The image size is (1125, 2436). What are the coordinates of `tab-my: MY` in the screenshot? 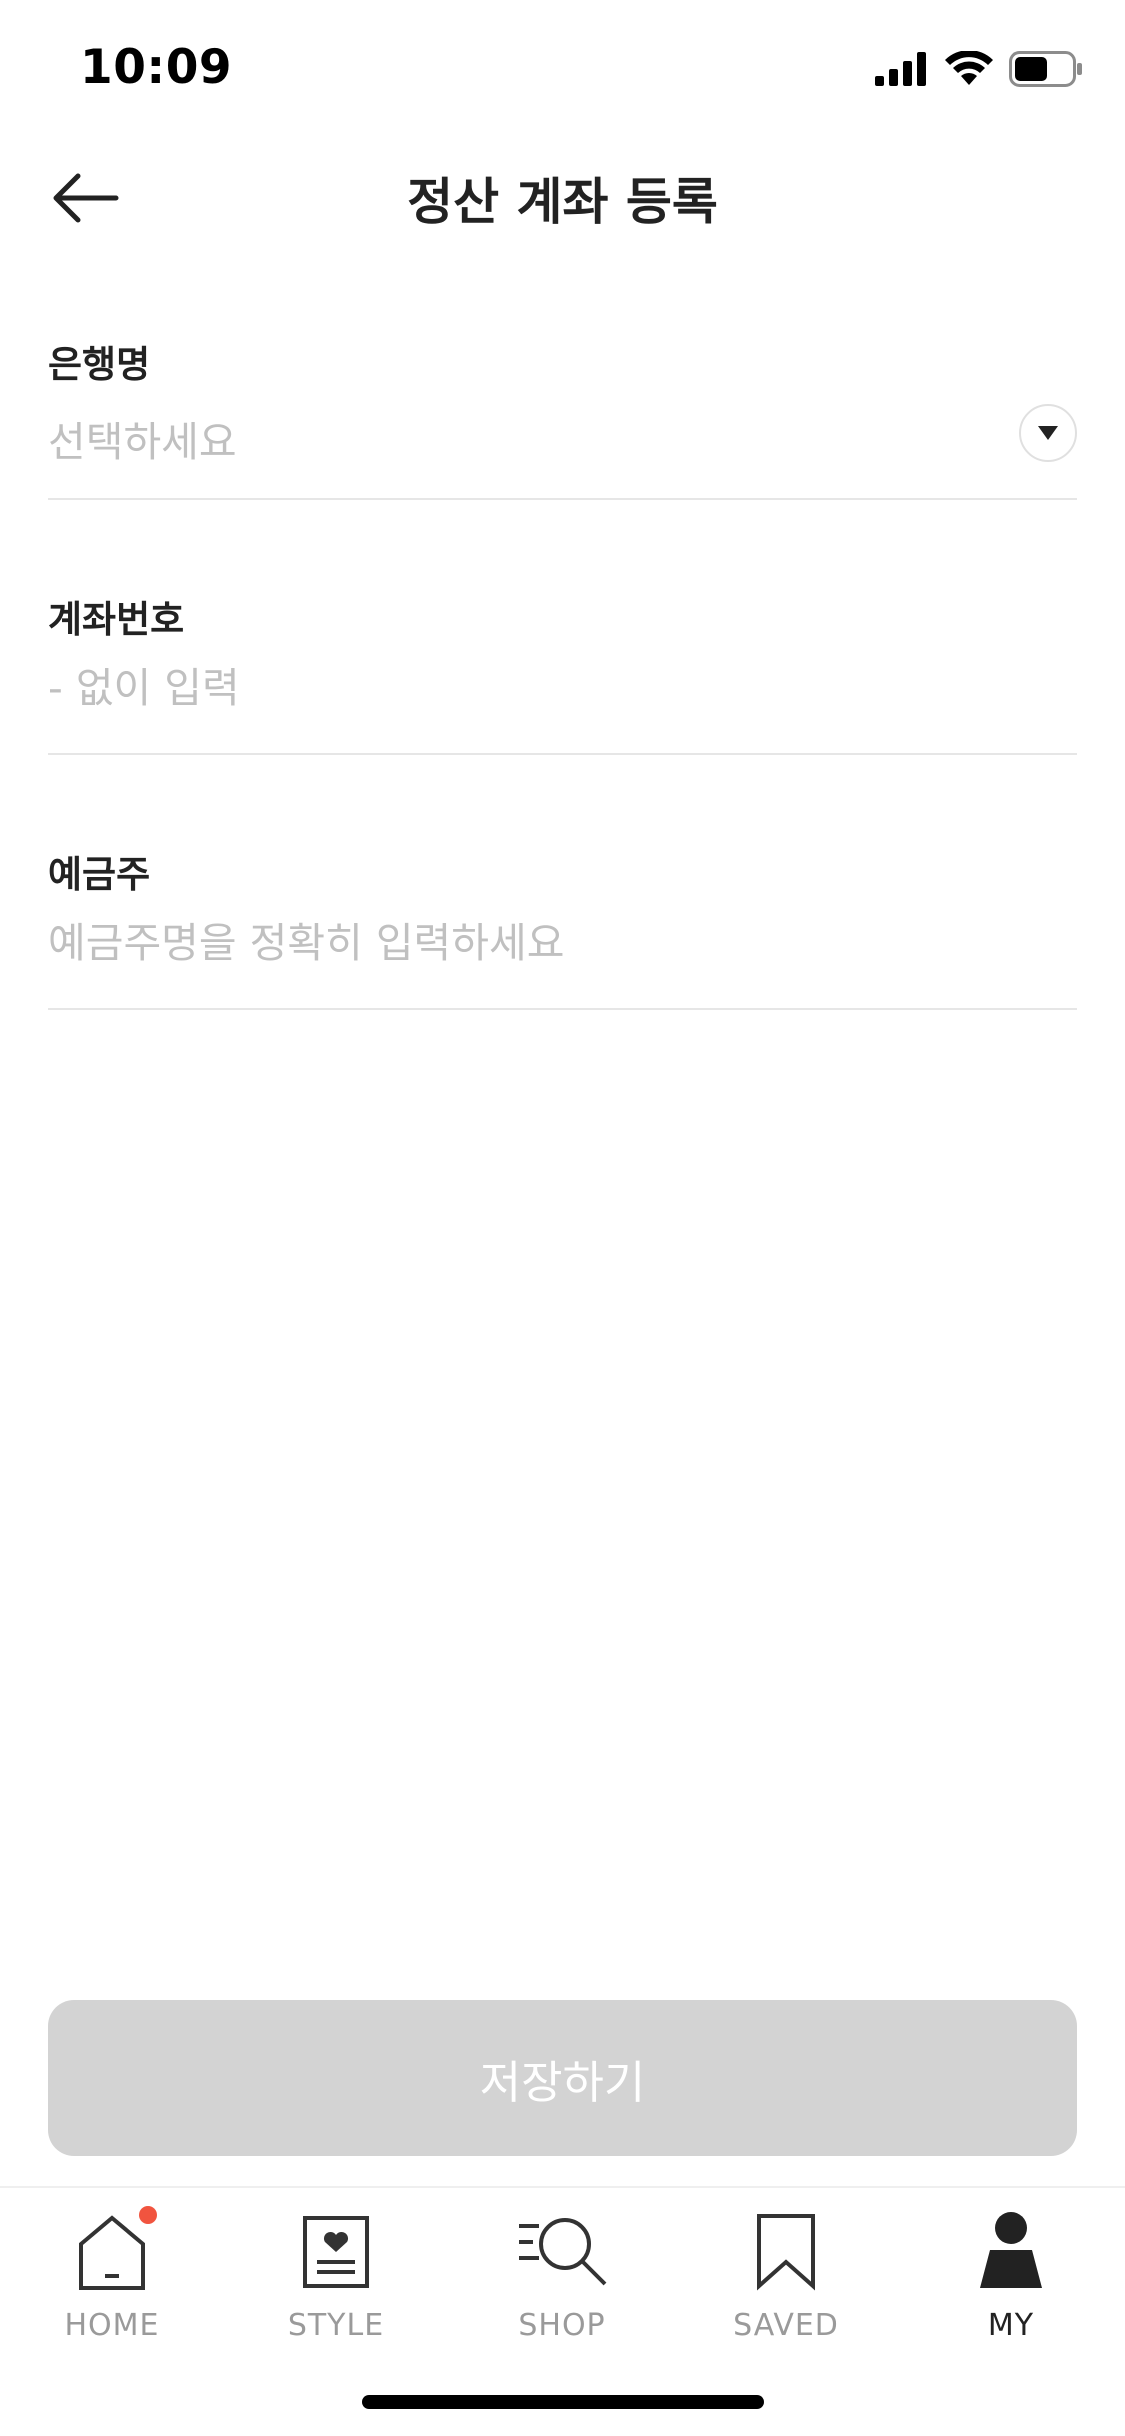 It's located at (1011, 2282).